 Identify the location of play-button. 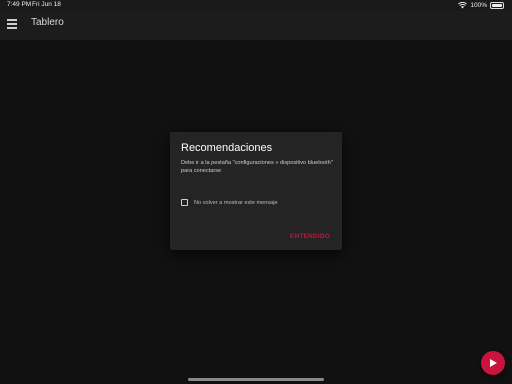
(493, 363).